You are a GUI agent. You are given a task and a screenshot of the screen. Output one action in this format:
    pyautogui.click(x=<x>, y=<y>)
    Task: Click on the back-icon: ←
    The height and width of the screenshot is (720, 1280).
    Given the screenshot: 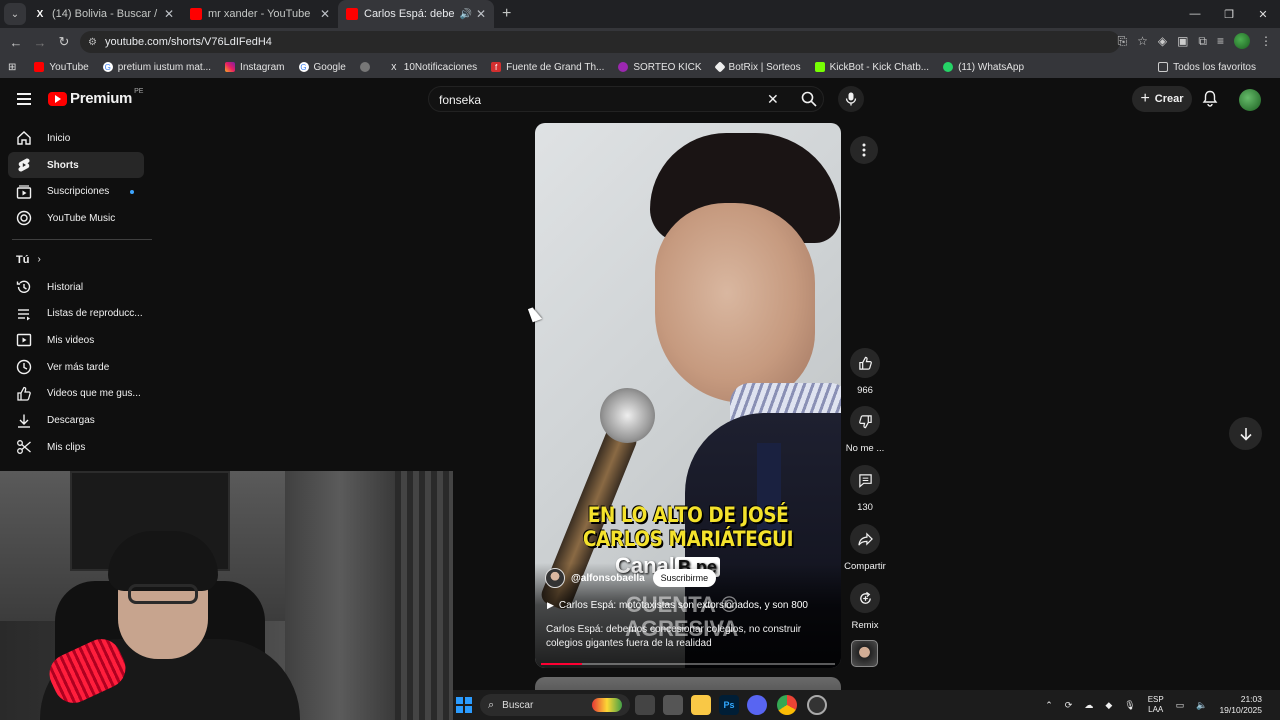 What is the action you would take?
    pyautogui.click(x=16, y=42)
    